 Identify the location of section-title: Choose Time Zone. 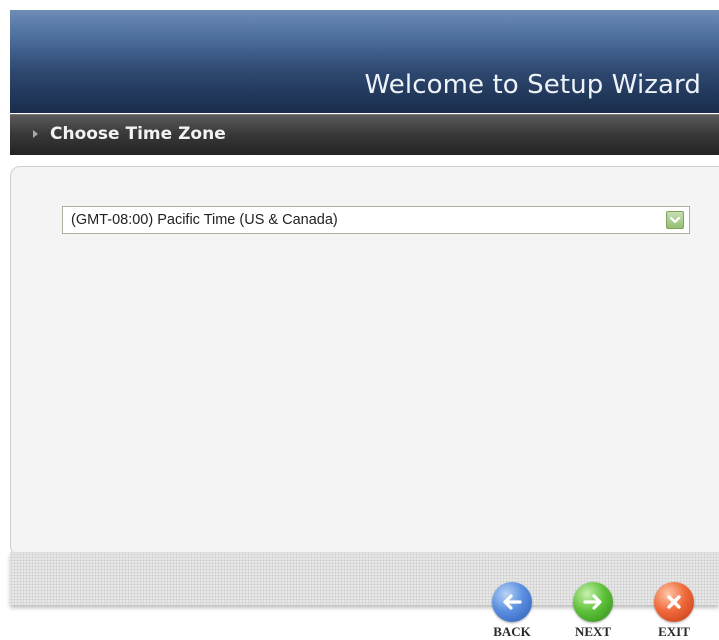
(138, 134).